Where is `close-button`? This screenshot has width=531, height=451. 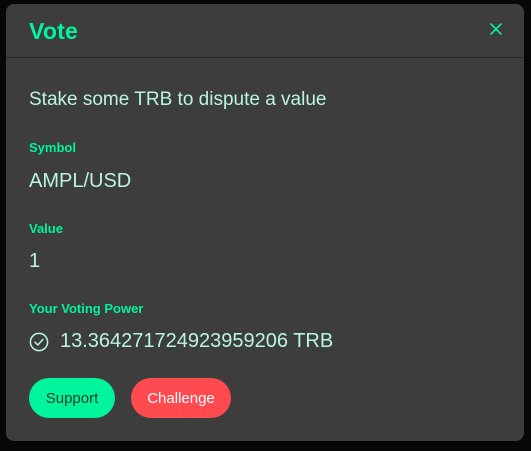 close-button is located at coordinates (496, 29).